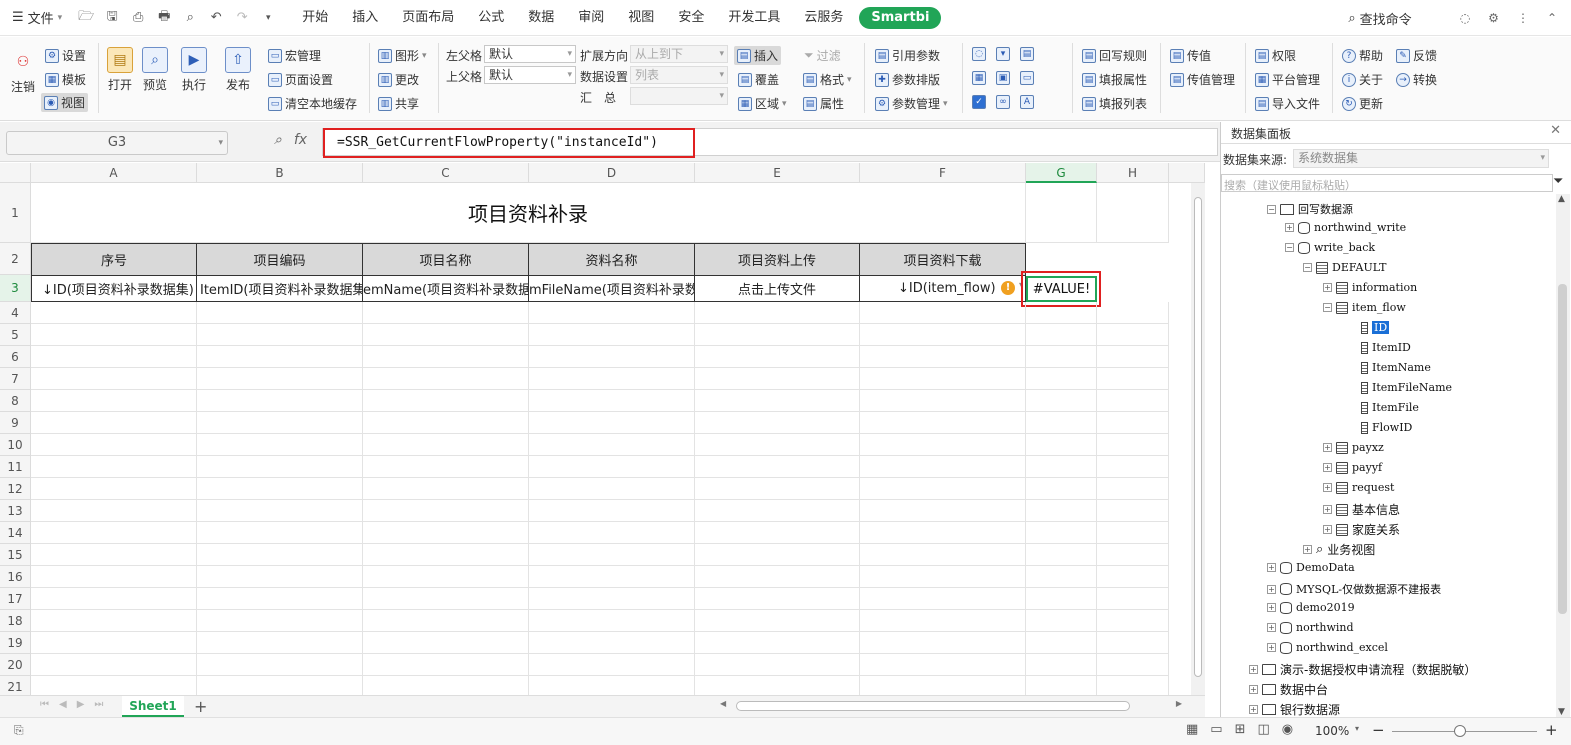 The image size is (1571, 745). Describe the element at coordinates (1344, 267) in the screenshot. I see `tree-default: − DEFAULT` at that location.